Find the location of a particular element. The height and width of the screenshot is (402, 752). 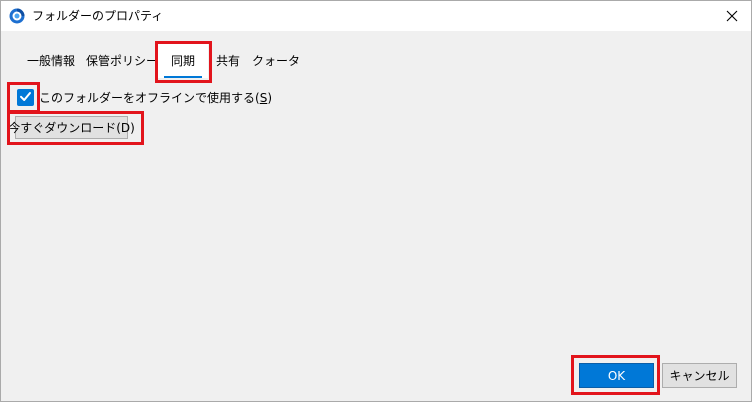

app-icon is located at coordinates (17, 16).